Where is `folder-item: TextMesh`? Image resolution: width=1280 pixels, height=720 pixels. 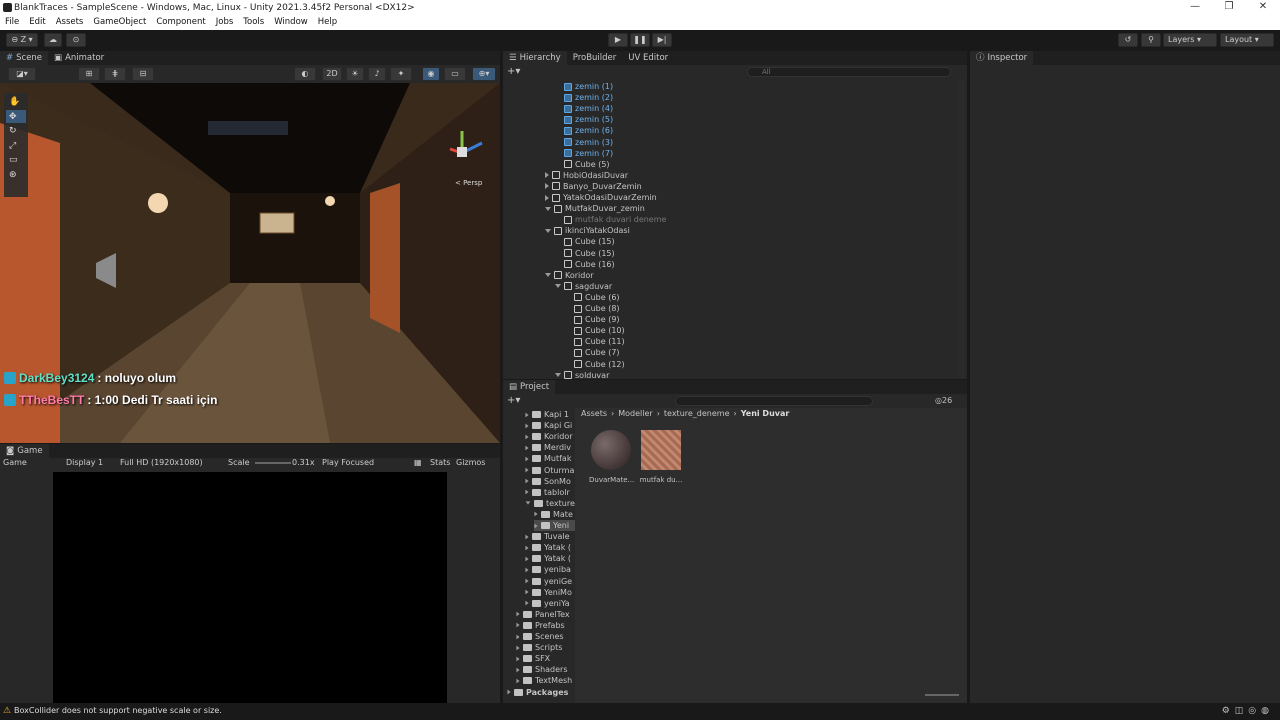
folder-item: TextMesh is located at coordinates (545, 680).